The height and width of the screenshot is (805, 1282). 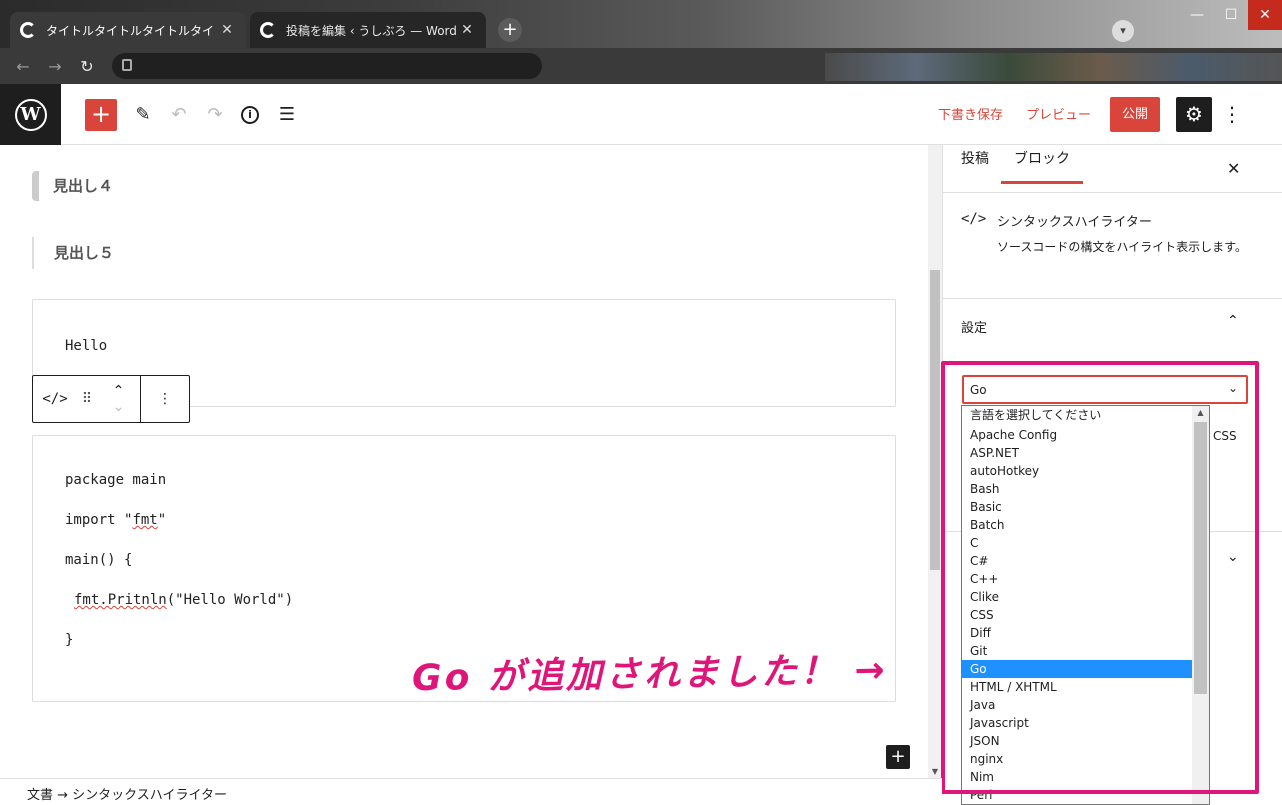 I want to click on code-line: fmt.Pritnln("Hello World"), so click(x=183, y=600).